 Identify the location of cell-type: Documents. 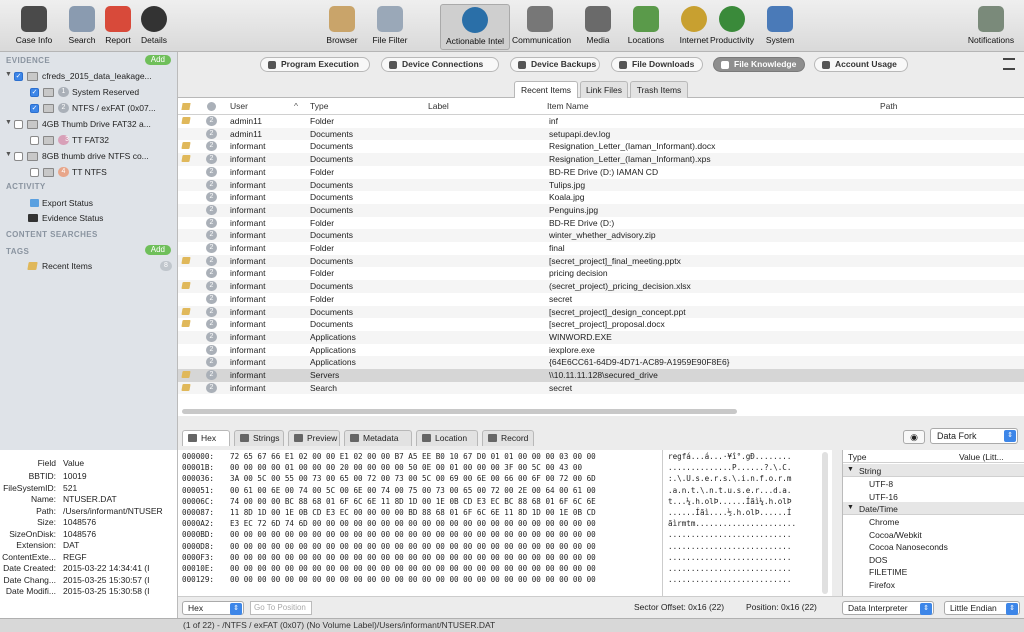
(331, 324).